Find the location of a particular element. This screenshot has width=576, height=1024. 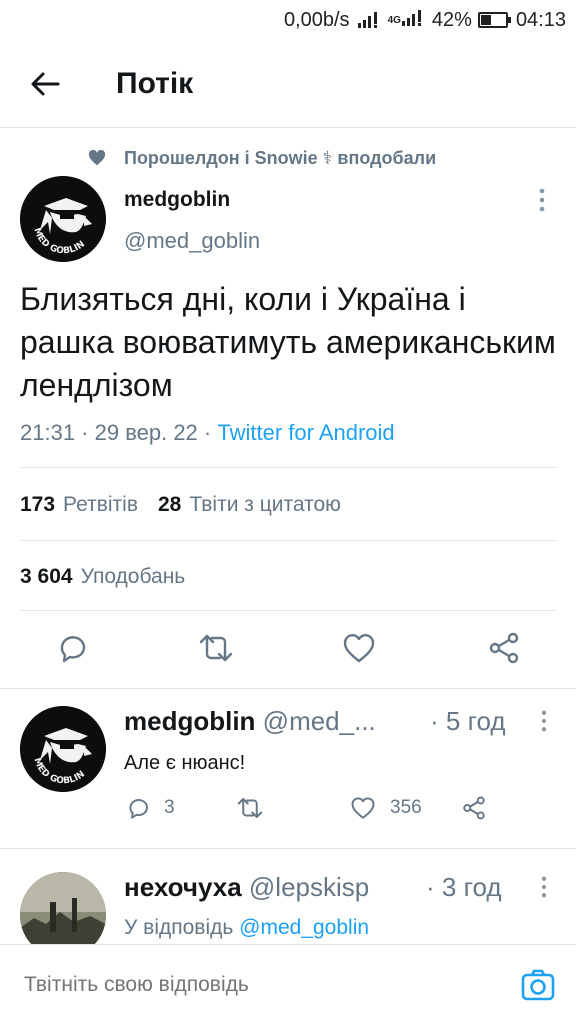

retweets-count: 173 is located at coordinates (38, 504).